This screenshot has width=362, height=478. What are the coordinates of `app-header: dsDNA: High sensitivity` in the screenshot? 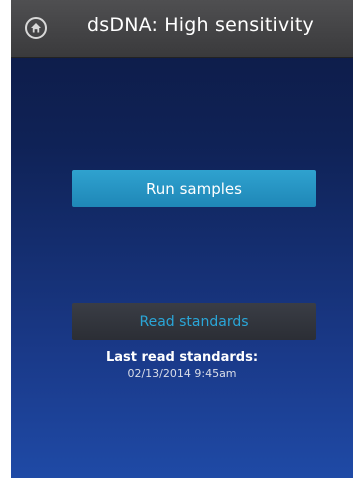 It's located at (182, 29).